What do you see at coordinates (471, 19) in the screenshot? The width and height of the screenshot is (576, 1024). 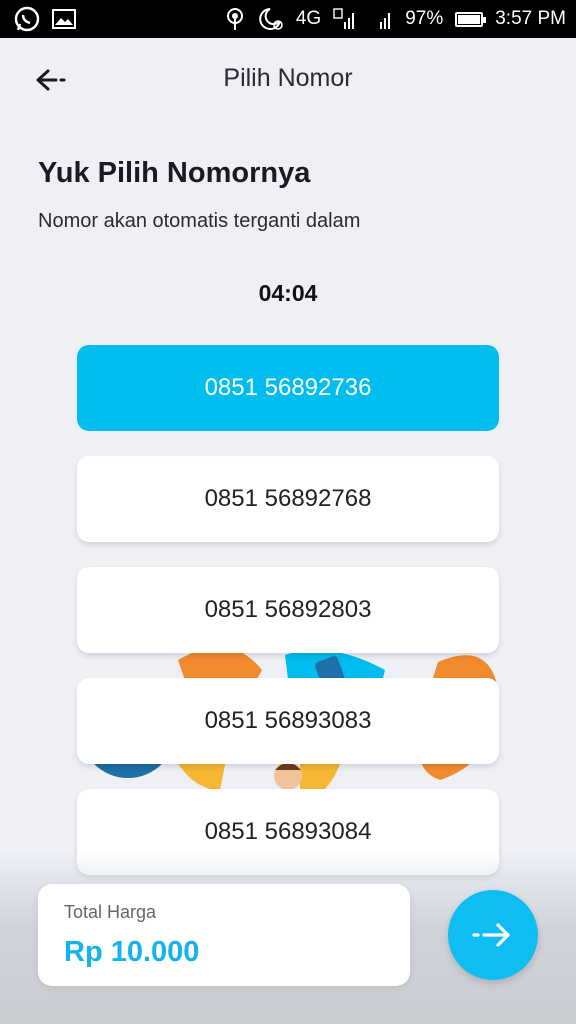 I see `battery-icon` at bounding box center [471, 19].